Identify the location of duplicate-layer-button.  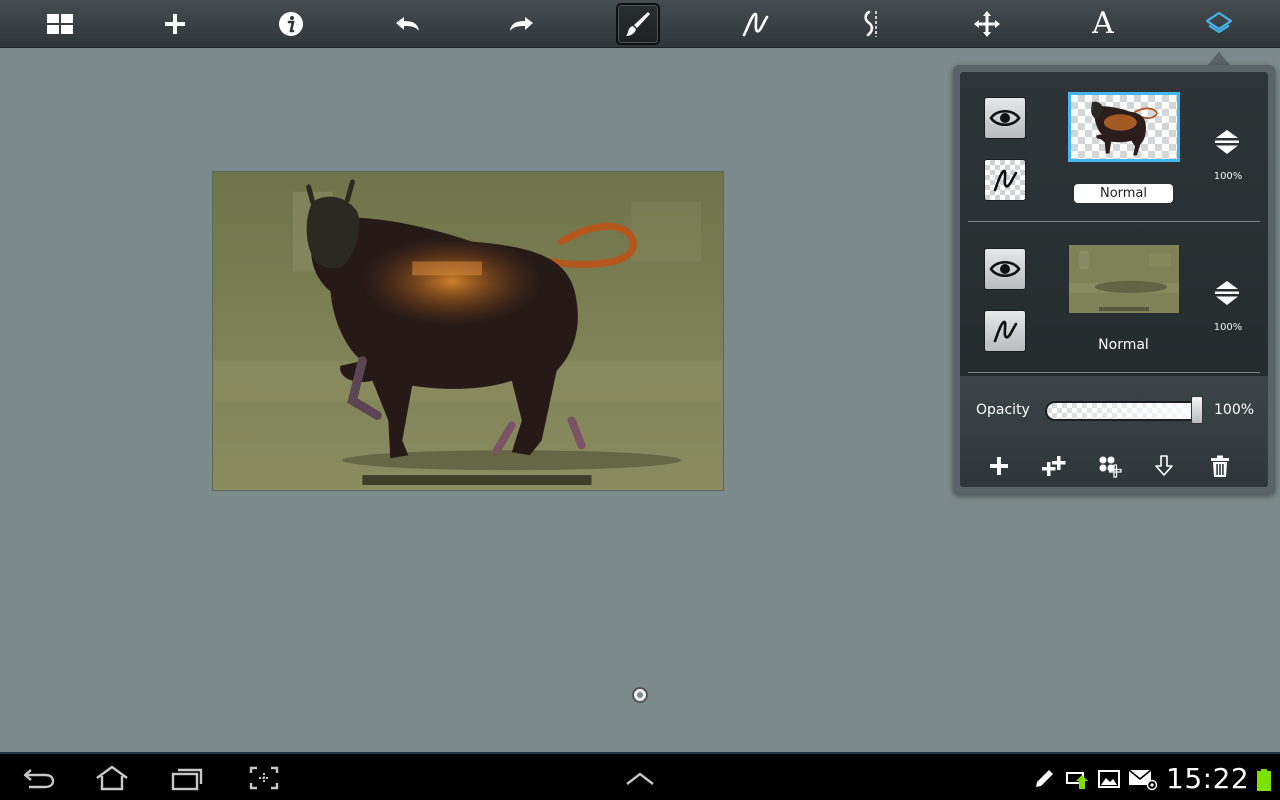
(1054, 466).